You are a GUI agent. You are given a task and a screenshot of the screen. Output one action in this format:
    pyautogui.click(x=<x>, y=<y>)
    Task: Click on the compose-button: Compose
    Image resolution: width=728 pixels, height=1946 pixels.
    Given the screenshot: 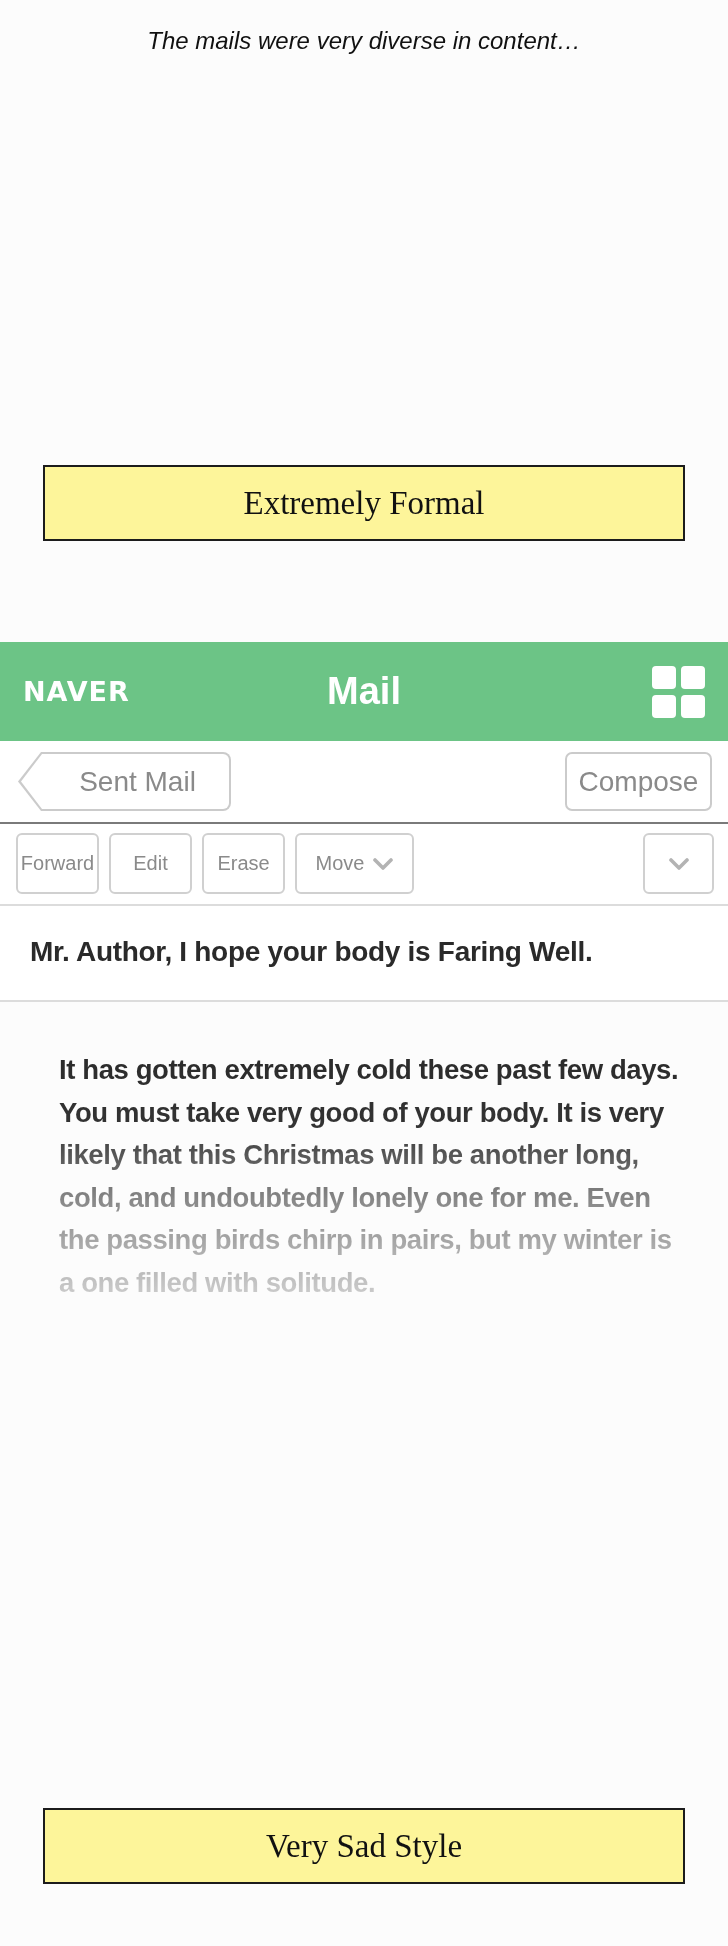 What is the action you would take?
    pyautogui.click(x=638, y=781)
    